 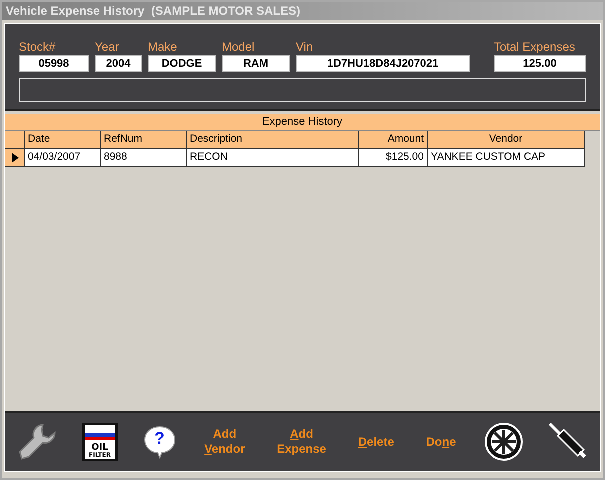 What do you see at coordinates (159, 442) in the screenshot?
I see `help-icon: ?` at bounding box center [159, 442].